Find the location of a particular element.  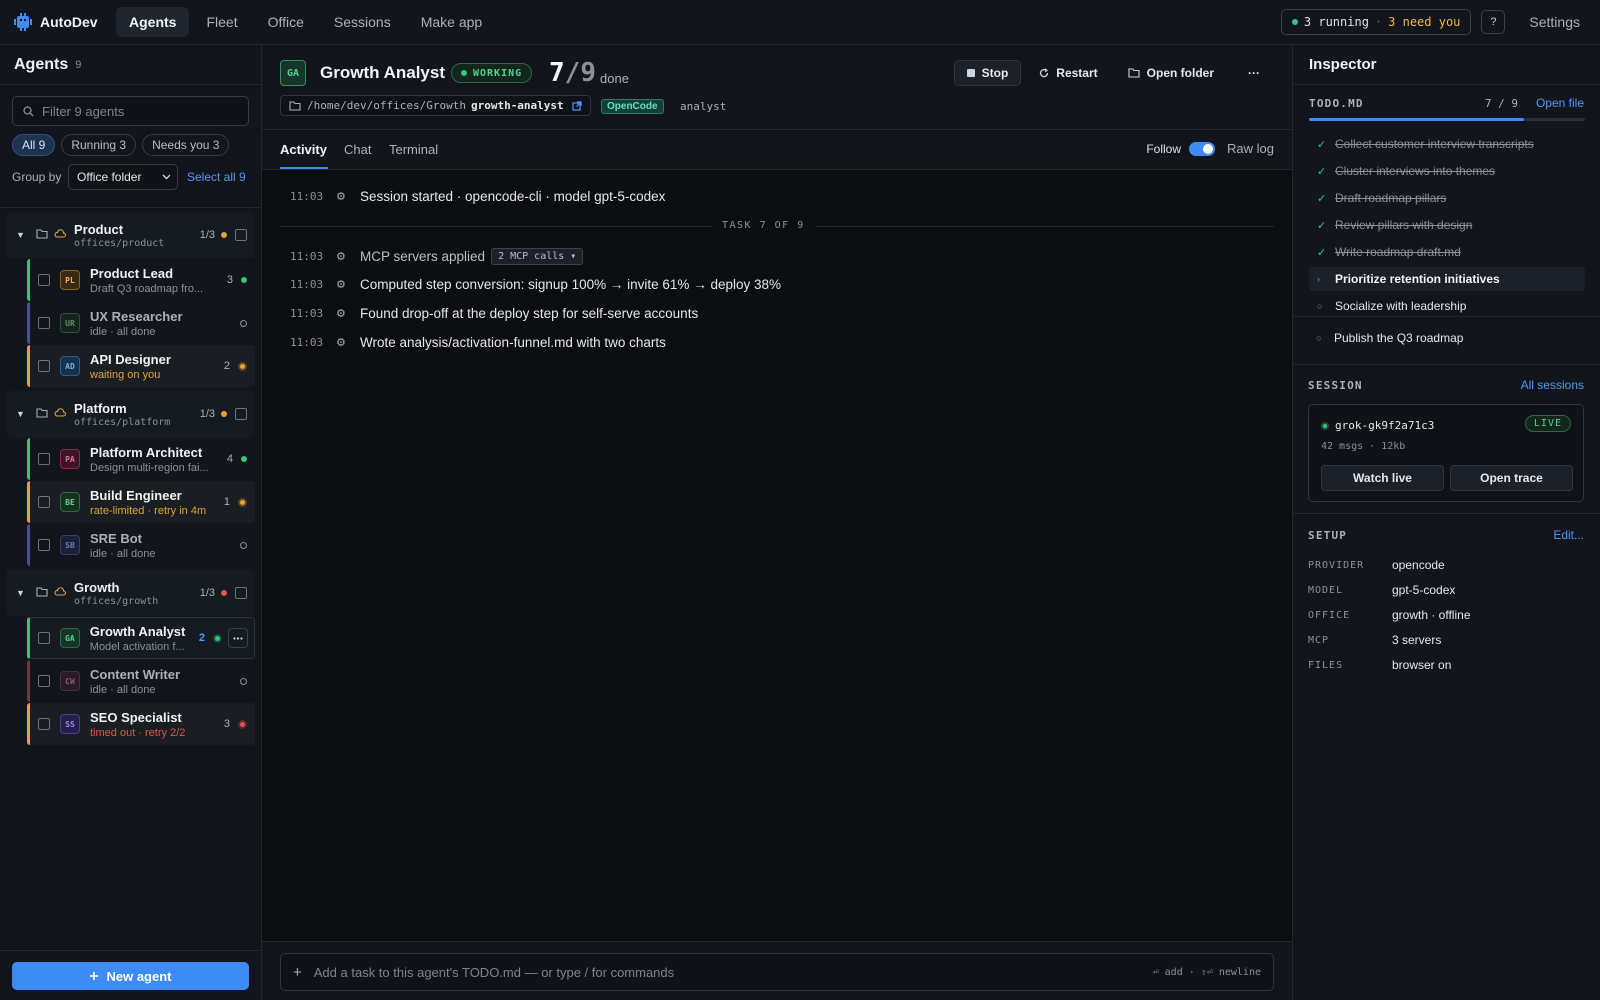

app-name: AutoDev is located at coordinates (69, 22).